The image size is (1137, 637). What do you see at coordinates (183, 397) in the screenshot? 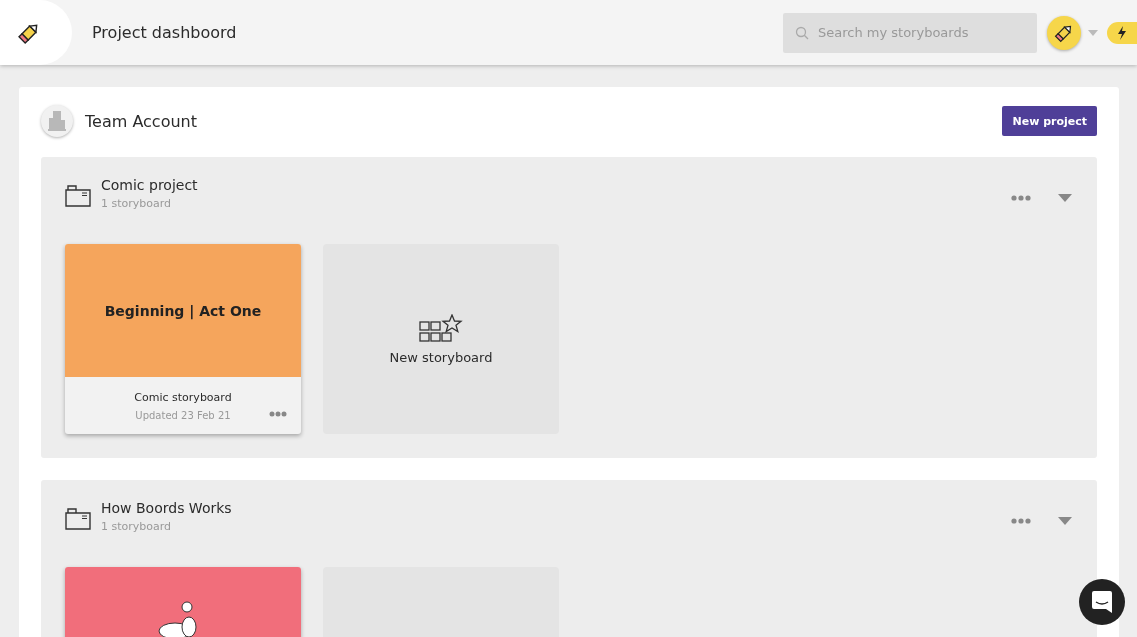
I see `storyboard-name: Comic storyboard` at bounding box center [183, 397].